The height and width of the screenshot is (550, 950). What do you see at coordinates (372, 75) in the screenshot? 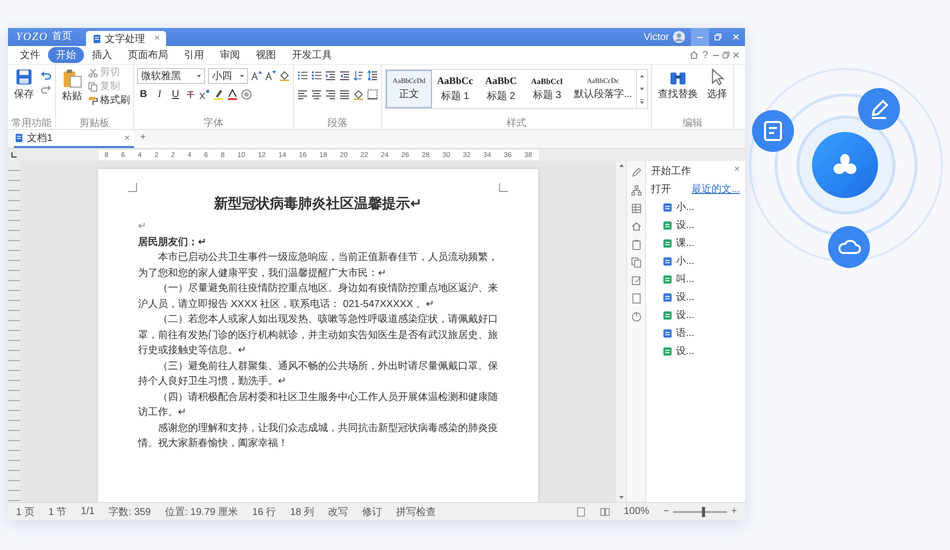
I see `line-spacing-icon` at bounding box center [372, 75].